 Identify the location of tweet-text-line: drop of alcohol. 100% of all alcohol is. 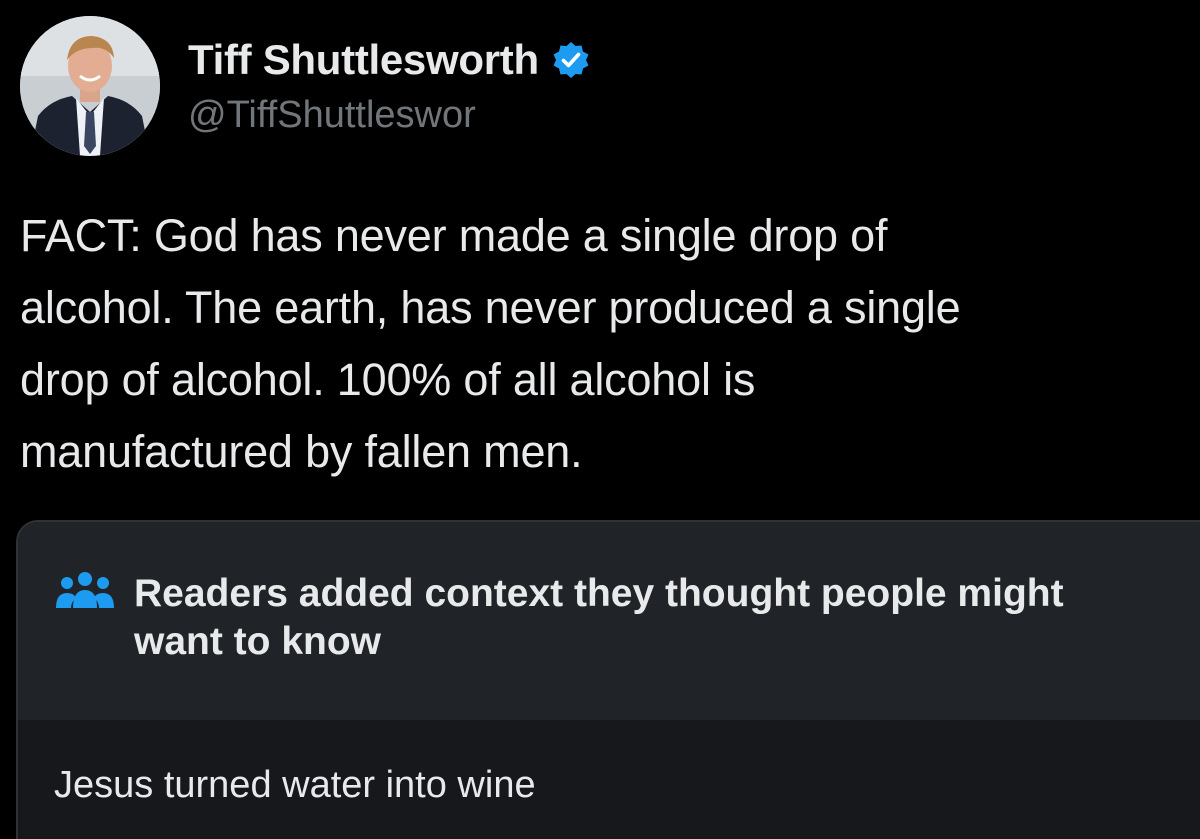
(388, 379).